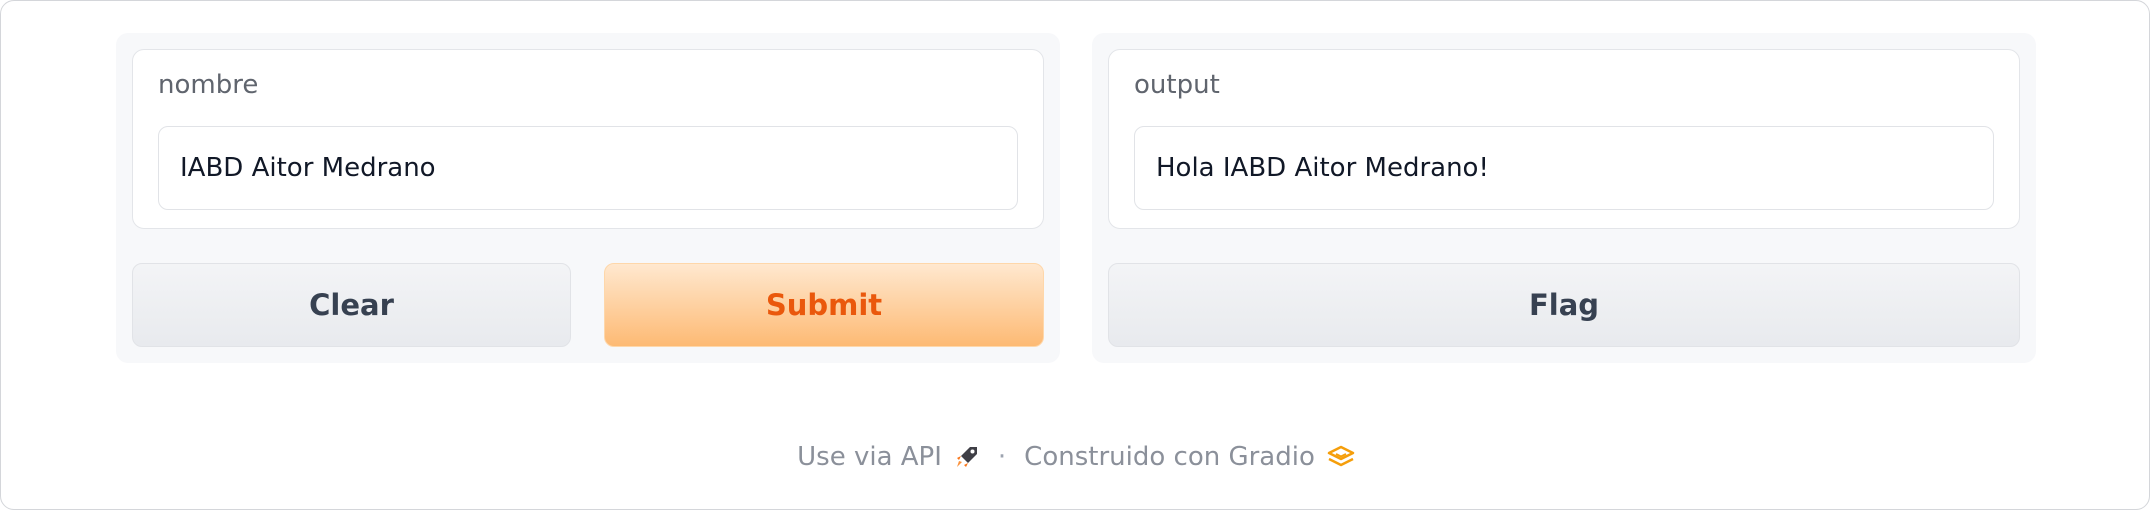  Describe the element at coordinates (869, 457) in the screenshot. I see `use-via-api-label: Use via API` at that location.